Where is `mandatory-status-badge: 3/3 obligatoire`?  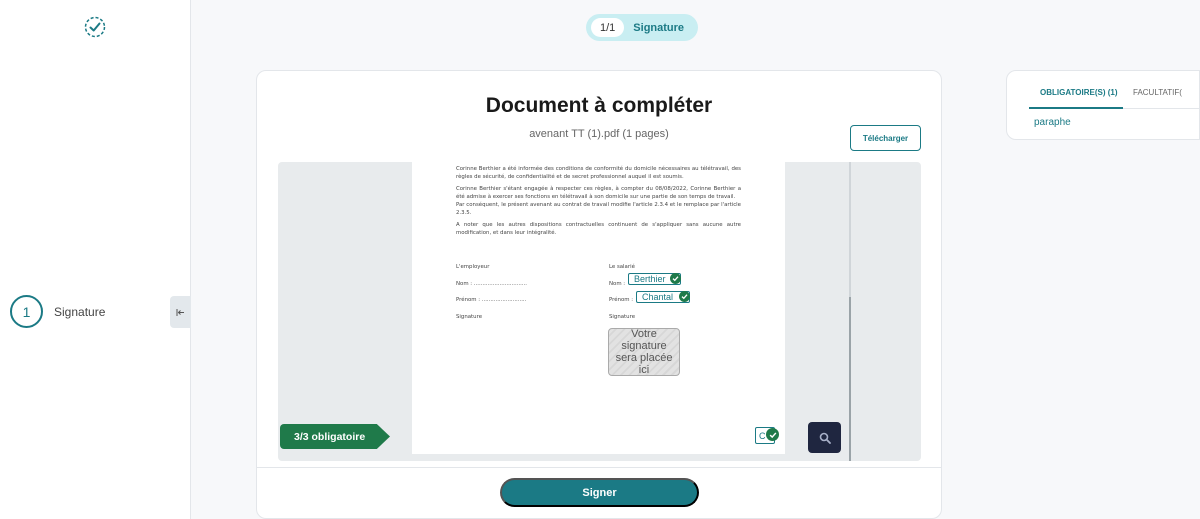 mandatory-status-badge: 3/3 obligatoire is located at coordinates (335, 436).